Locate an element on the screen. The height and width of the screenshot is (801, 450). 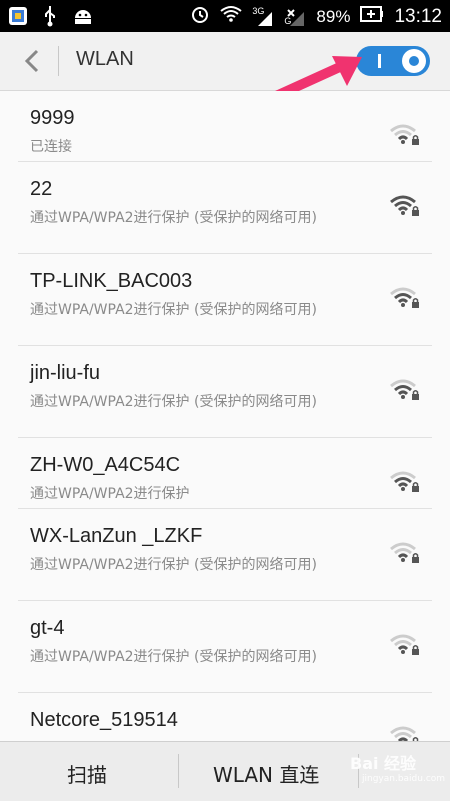
network-ssid: 9999 is located at coordinates (52, 118).